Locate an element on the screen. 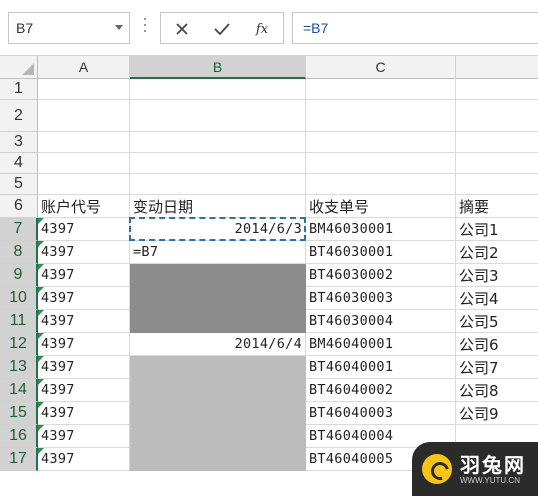 Image resolution: width=538 pixels, height=496 pixels. cell-b14 is located at coordinates (218, 390).